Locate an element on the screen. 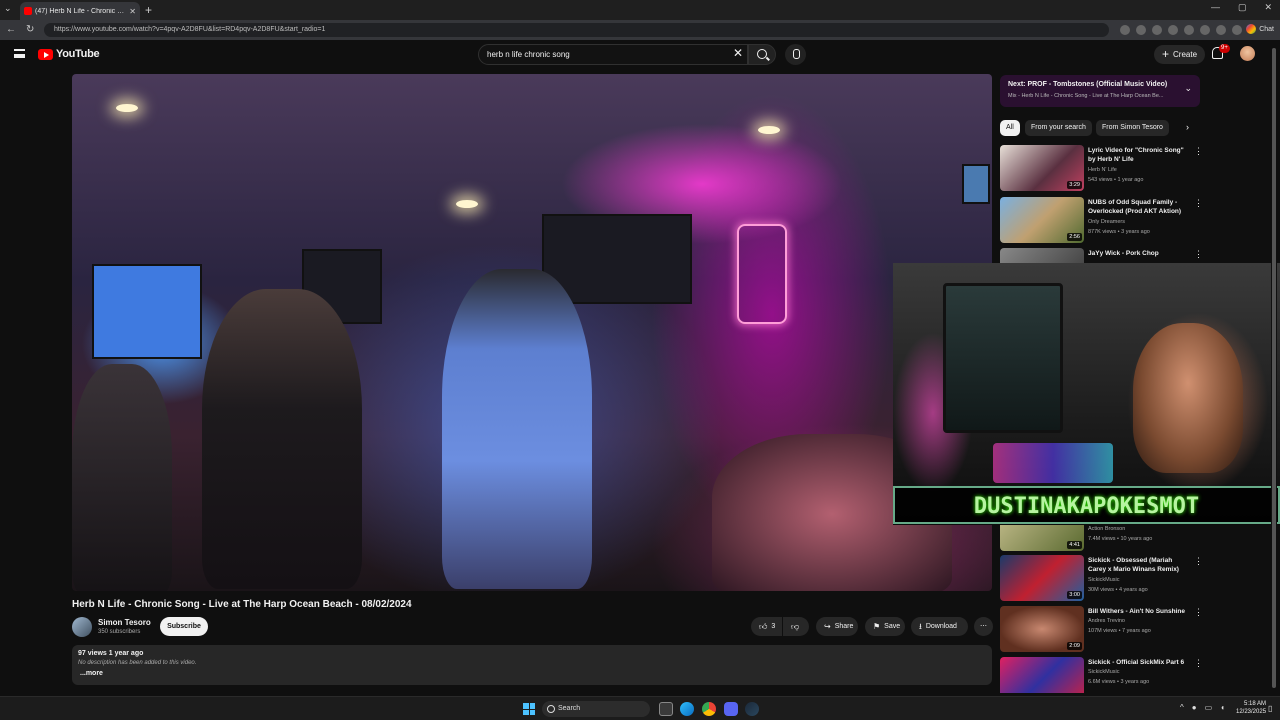 The image size is (1280, 720). recommendation-meta: 7.4M views • 10 years ago is located at coordinates (1120, 539).